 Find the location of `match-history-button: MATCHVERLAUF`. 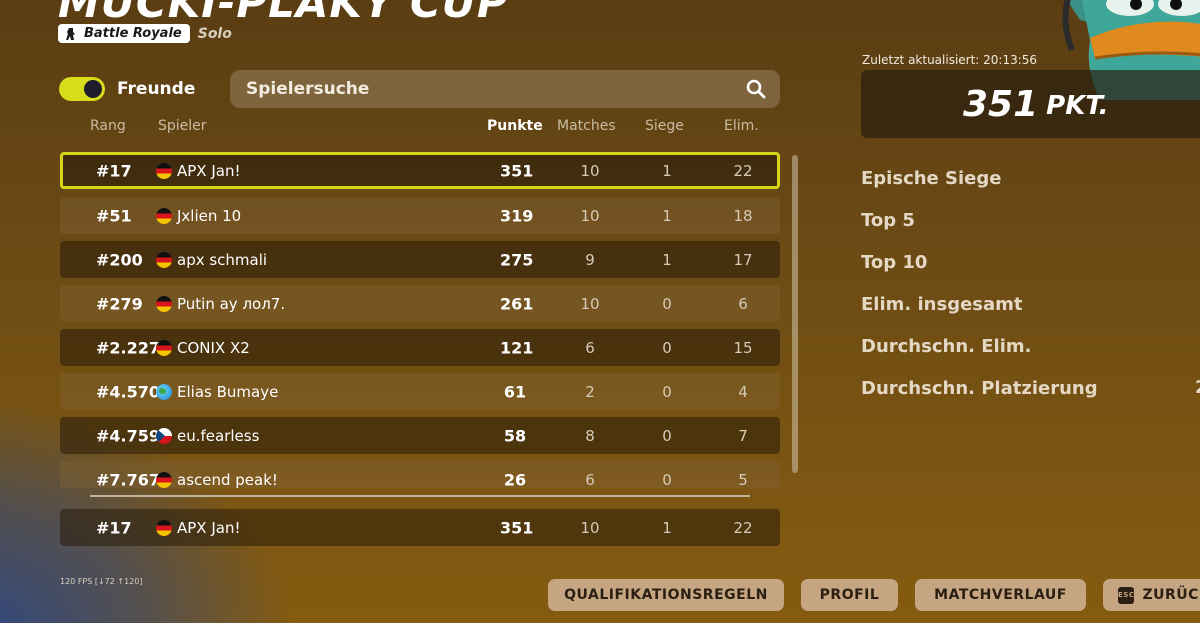

match-history-button: MATCHVERLAUF is located at coordinates (1000, 595).